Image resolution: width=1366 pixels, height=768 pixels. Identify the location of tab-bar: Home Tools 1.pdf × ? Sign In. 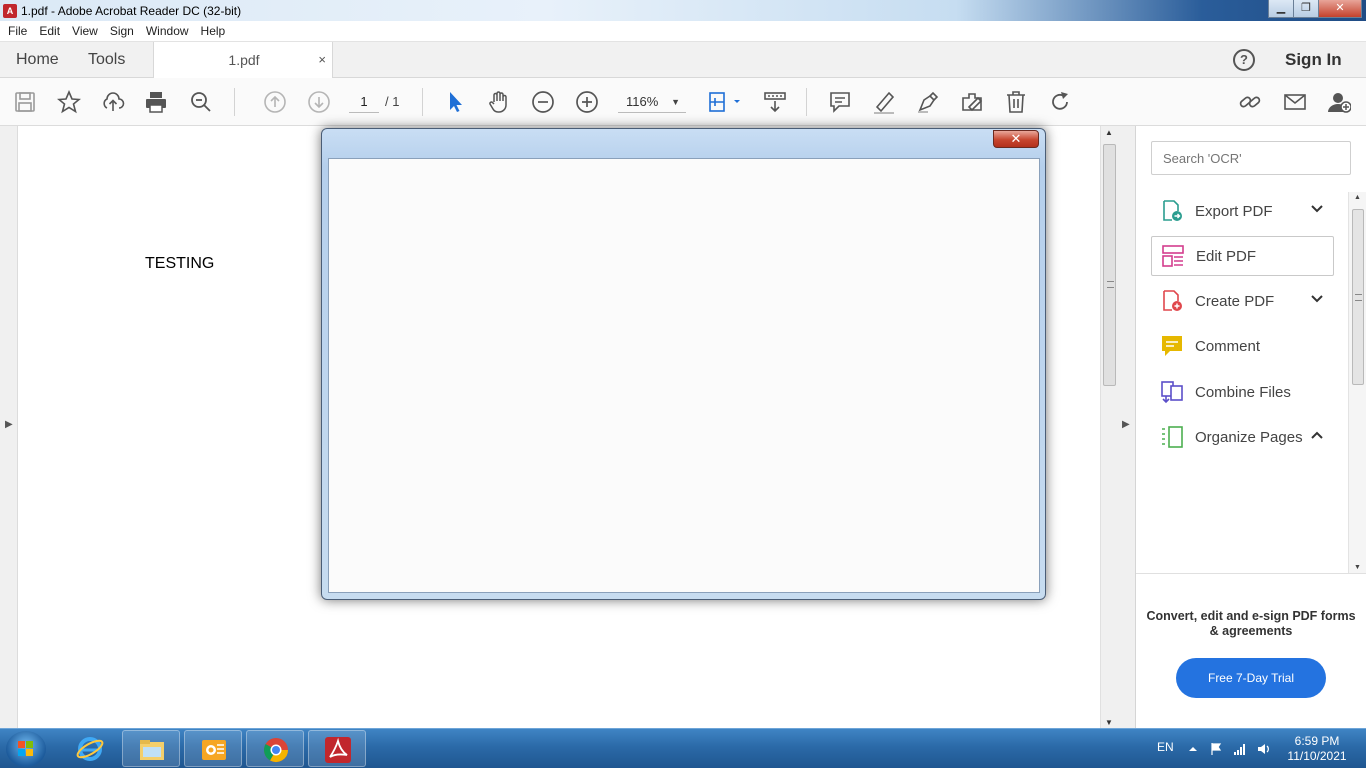
(683, 60).